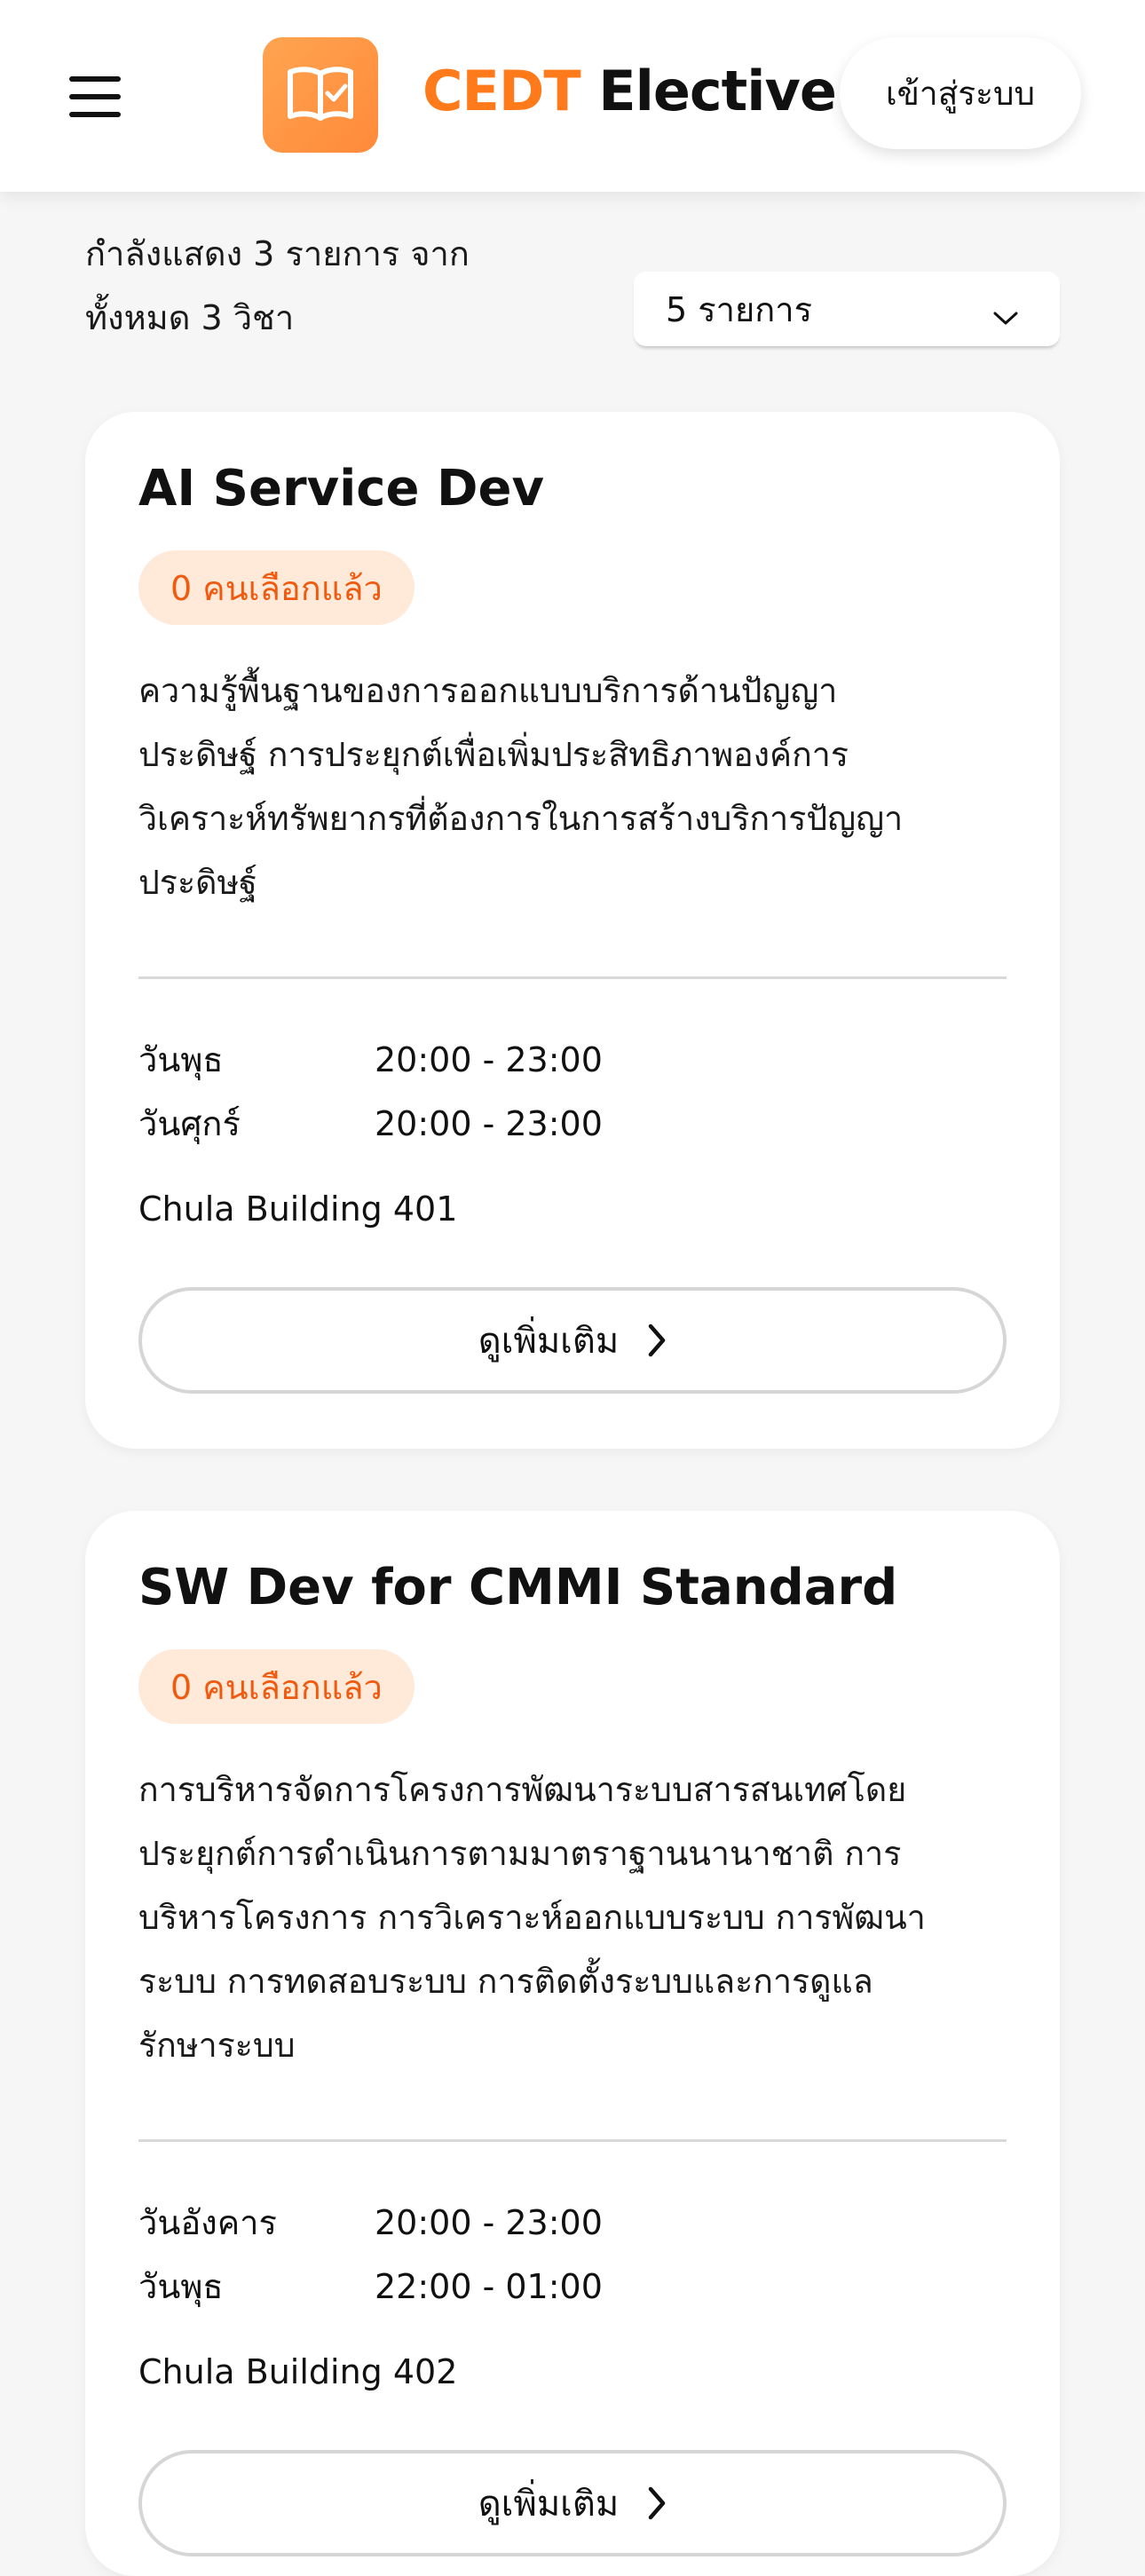 The image size is (1145, 2576). I want to click on schedule-time: 22:00 - 01:00, so click(489, 2286).